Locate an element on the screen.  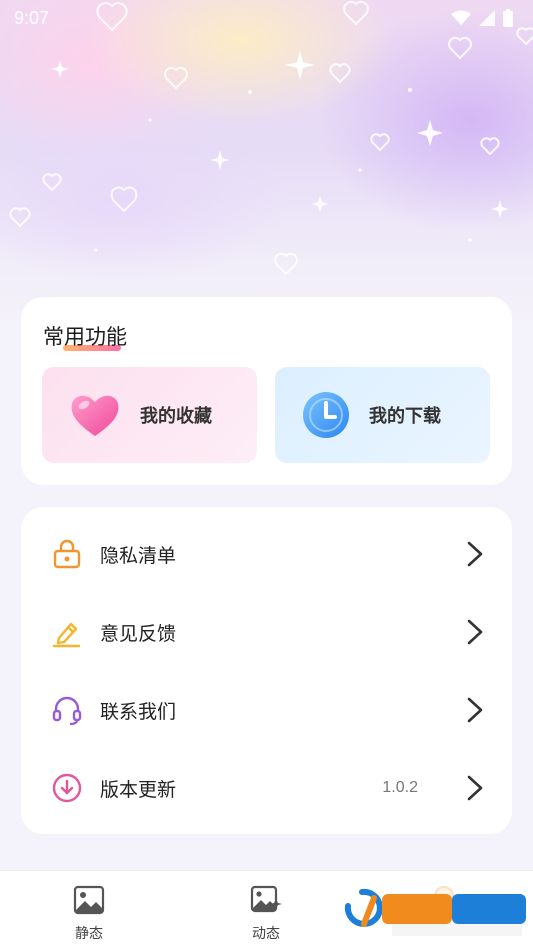
version-number: 1.0.2 is located at coordinates (400, 787).